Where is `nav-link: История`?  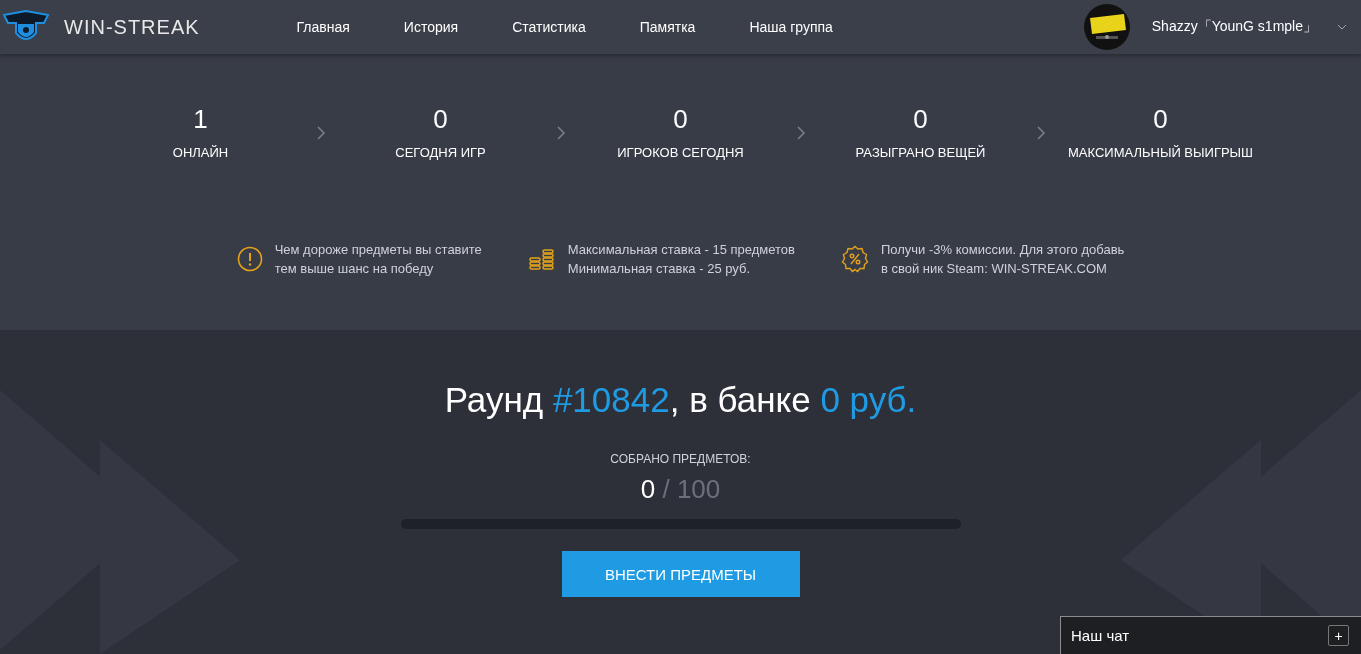
nav-link: История is located at coordinates (431, 27).